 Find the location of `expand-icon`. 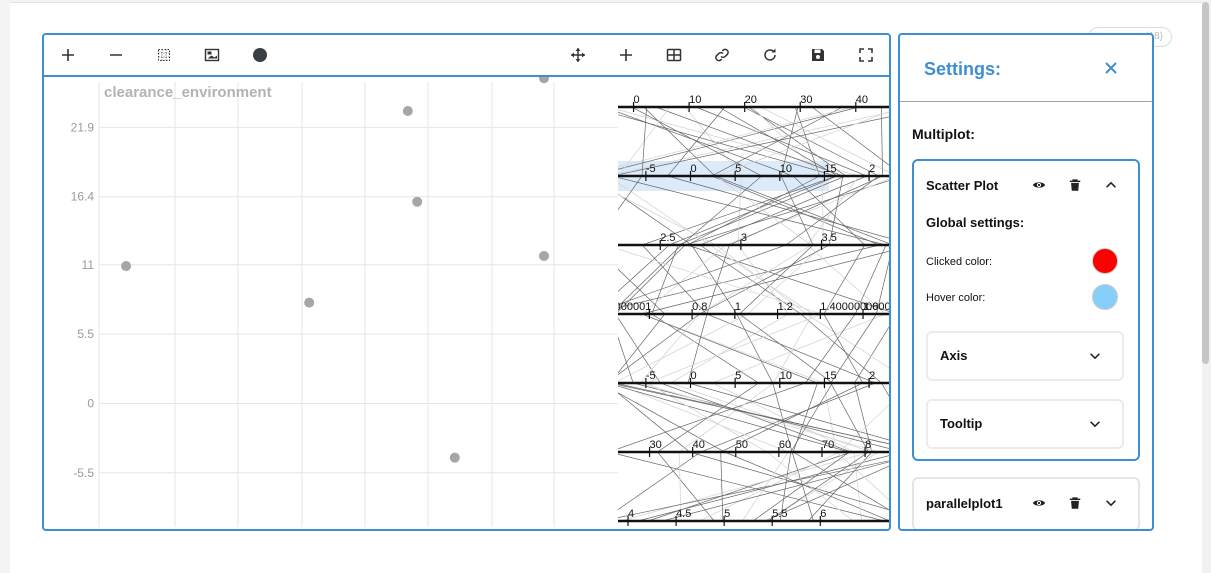

expand-icon is located at coordinates (866, 55).